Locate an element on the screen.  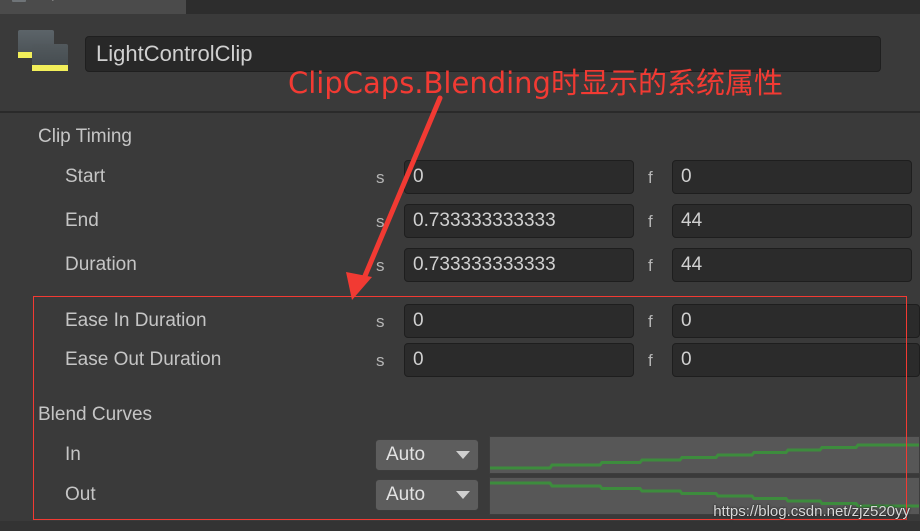
blend-in-mode-dropdown: Auto is located at coordinates (427, 455).